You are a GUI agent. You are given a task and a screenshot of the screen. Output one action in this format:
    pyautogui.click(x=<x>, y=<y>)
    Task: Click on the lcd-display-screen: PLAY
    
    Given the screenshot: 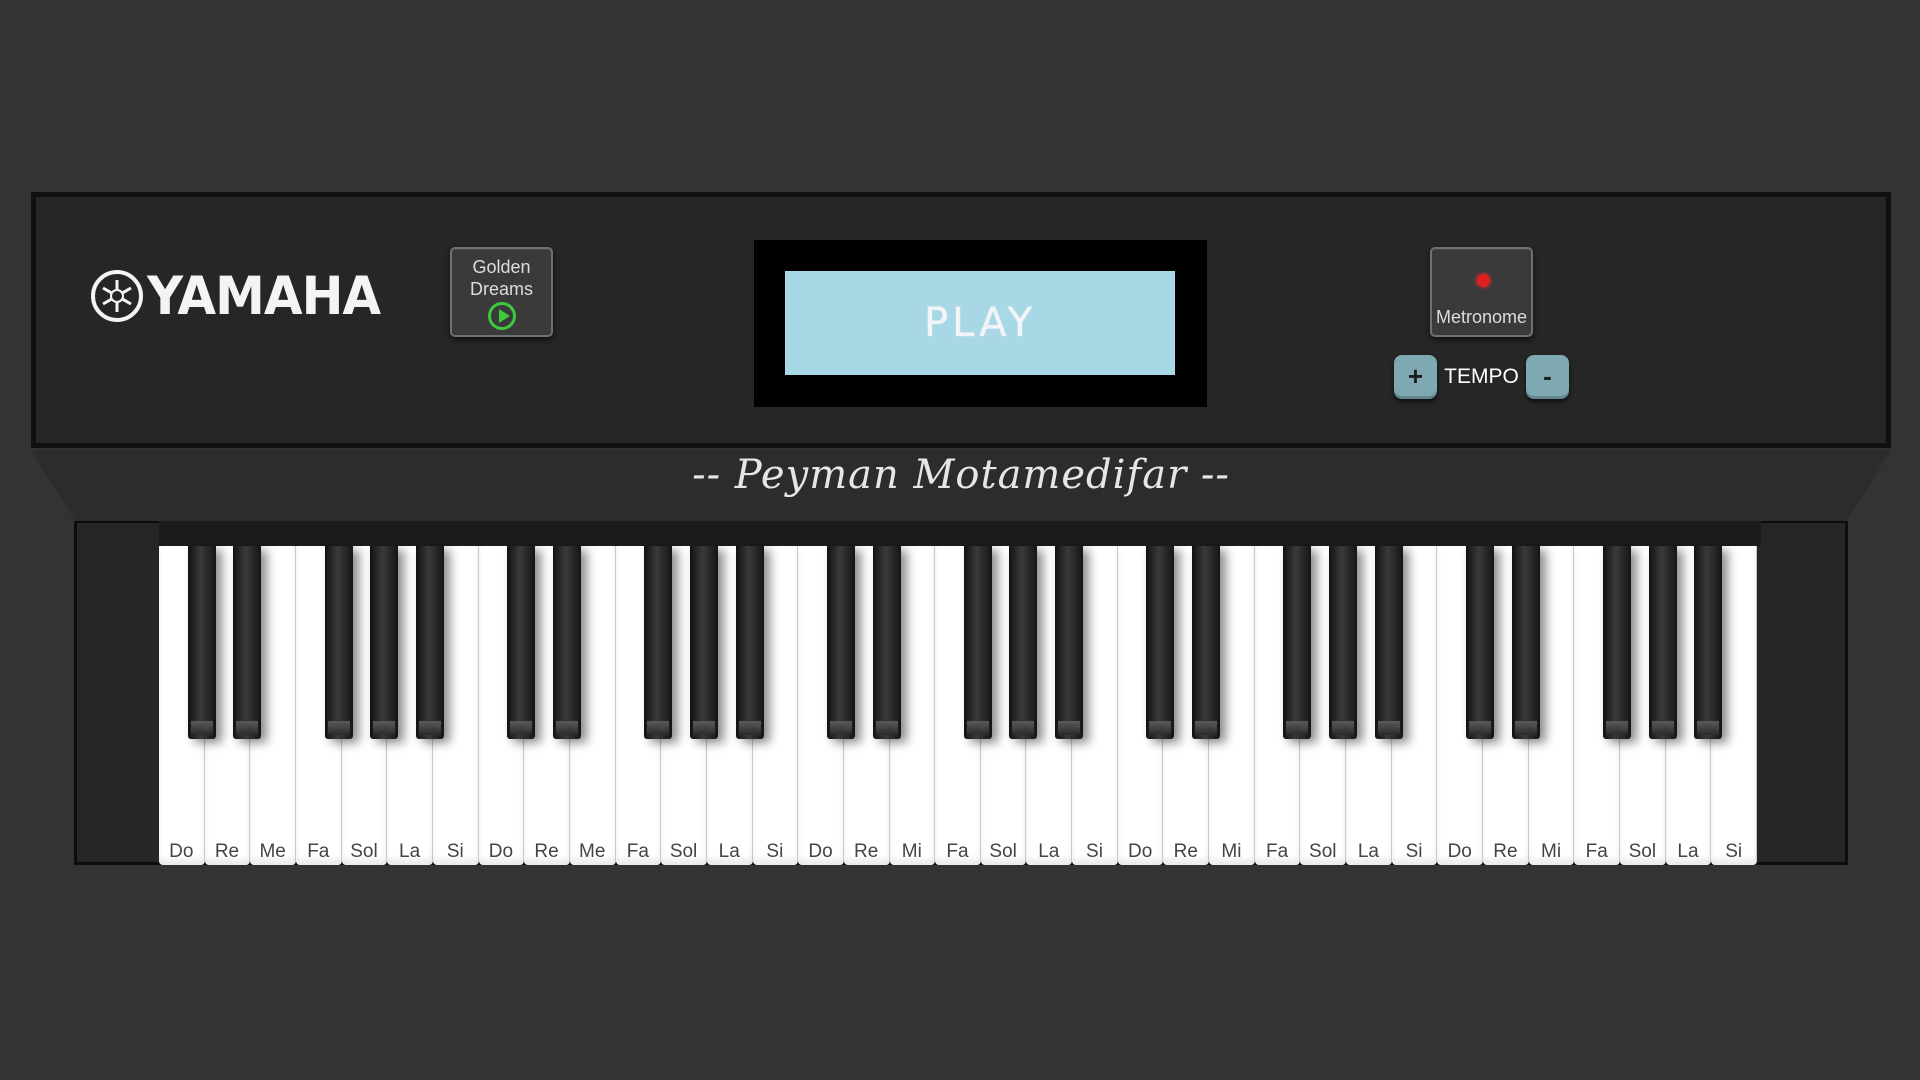 What is the action you would take?
    pyautogui.click(x=980, y=323)
    